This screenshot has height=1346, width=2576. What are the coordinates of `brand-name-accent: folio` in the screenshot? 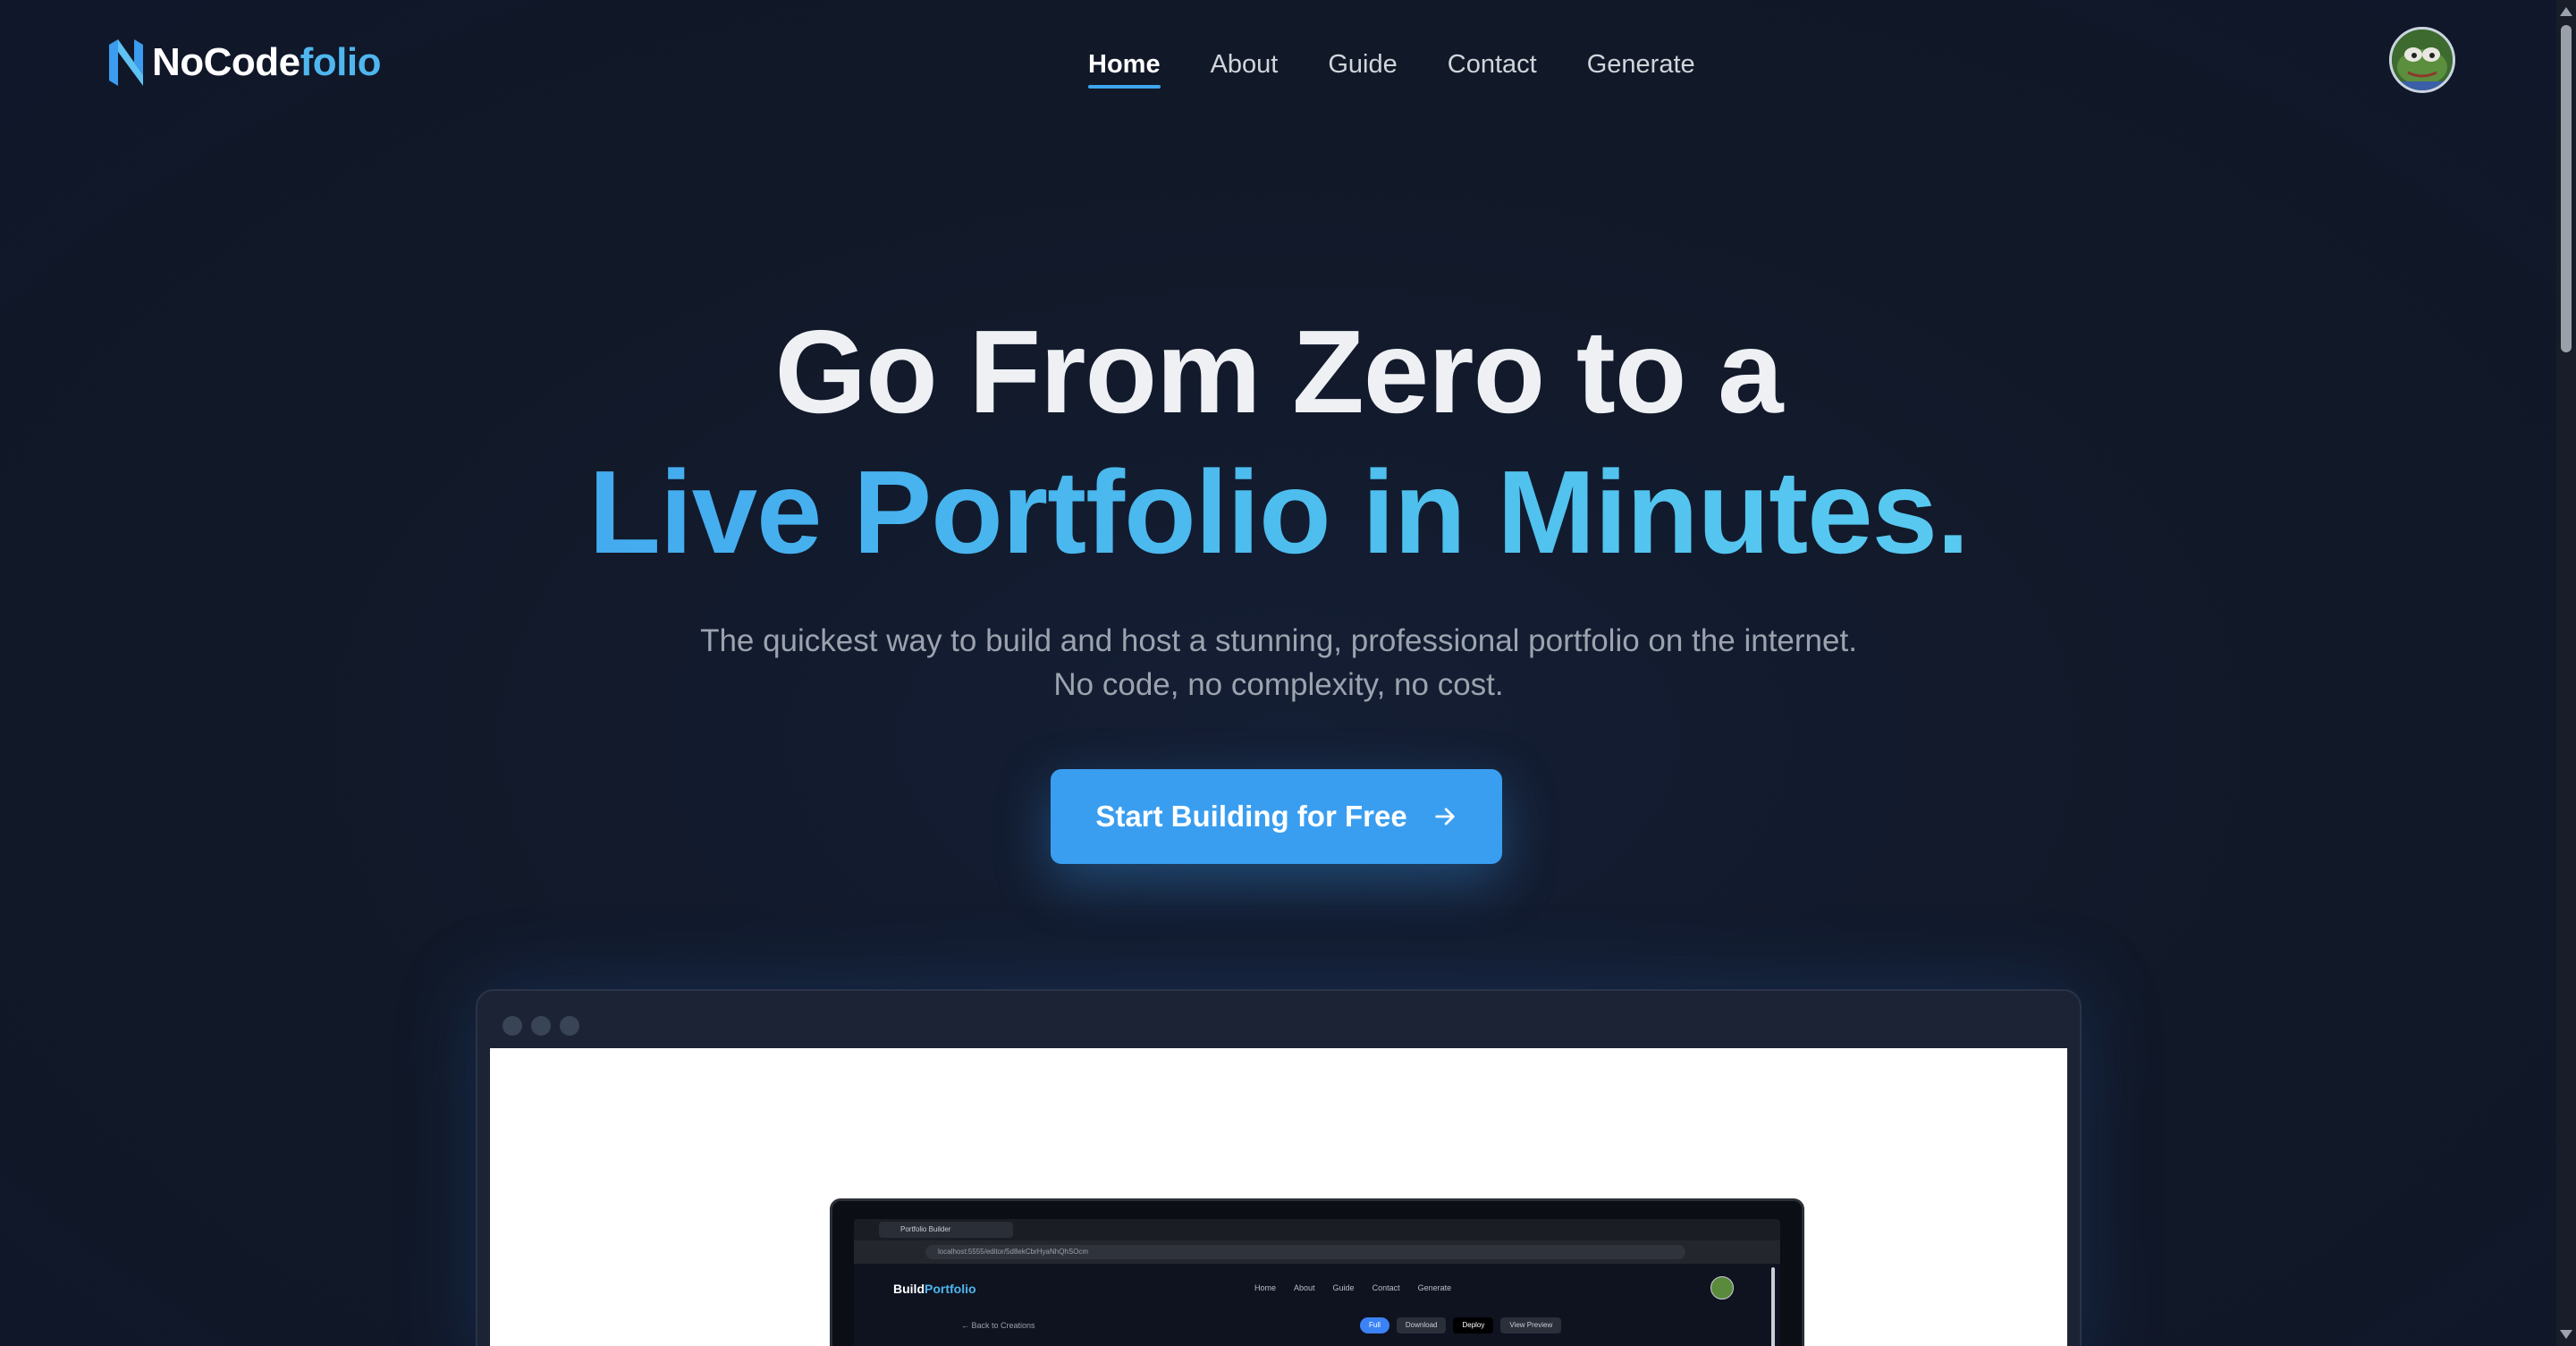 It's located at (341, 62).